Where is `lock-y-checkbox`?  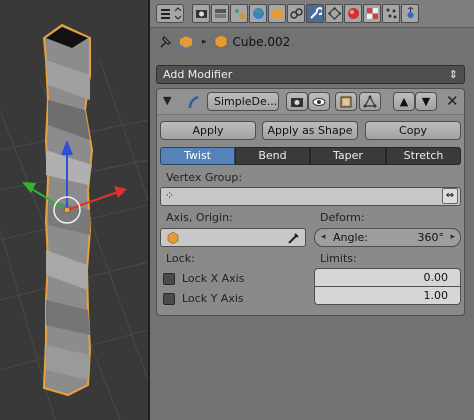
lock-y-checkbox is located at coordinates (169, 299).